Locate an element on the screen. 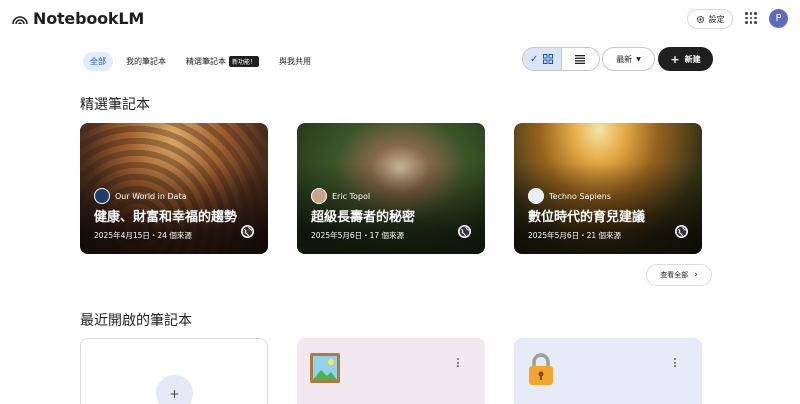 This screenshot has width=800, height=404. source-name: Techno Sapiens is located at coordinates (580, 196).